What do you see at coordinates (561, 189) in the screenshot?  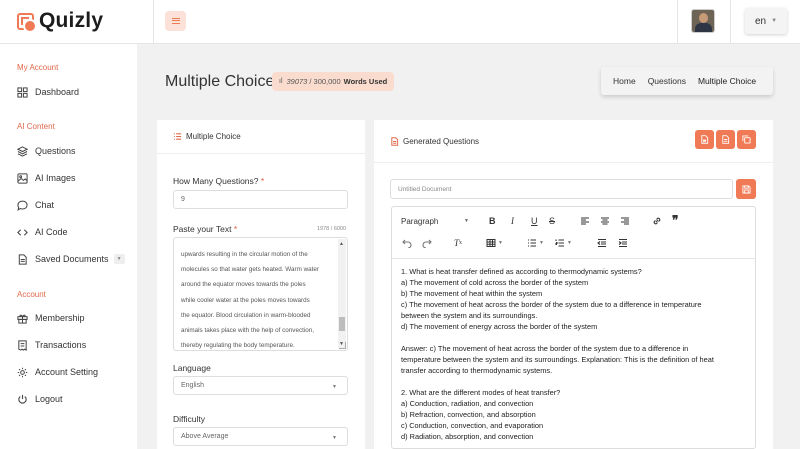 I see `document-title-input: Untitled Document` at bounding box center [561, 189].